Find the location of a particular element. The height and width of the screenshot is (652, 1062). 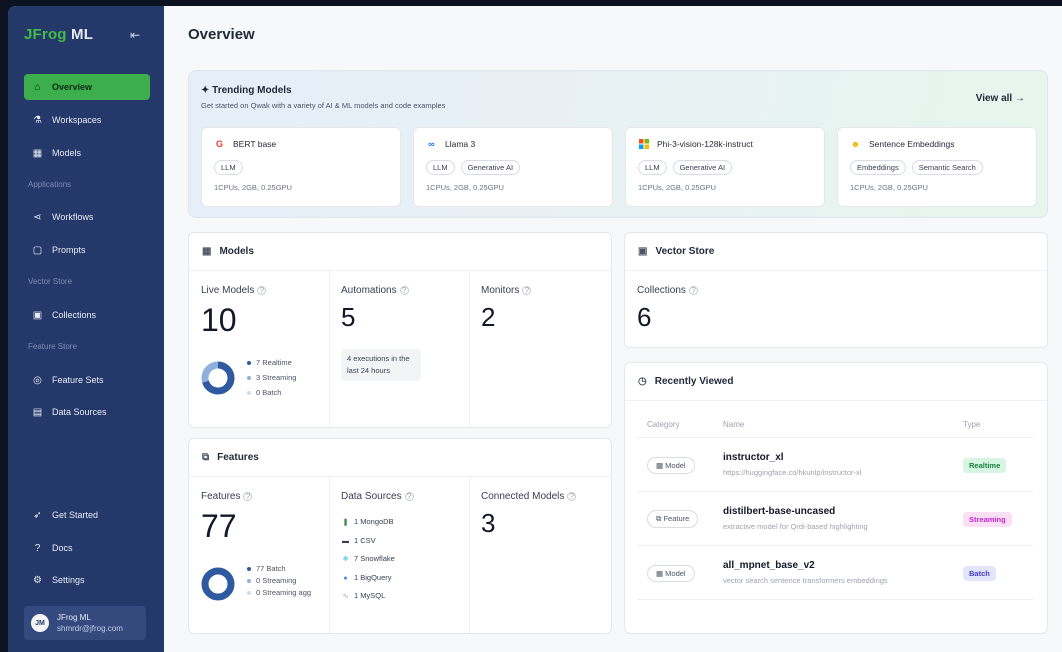

brand-logo: JFrog ML is located at coordinates (58, 34).